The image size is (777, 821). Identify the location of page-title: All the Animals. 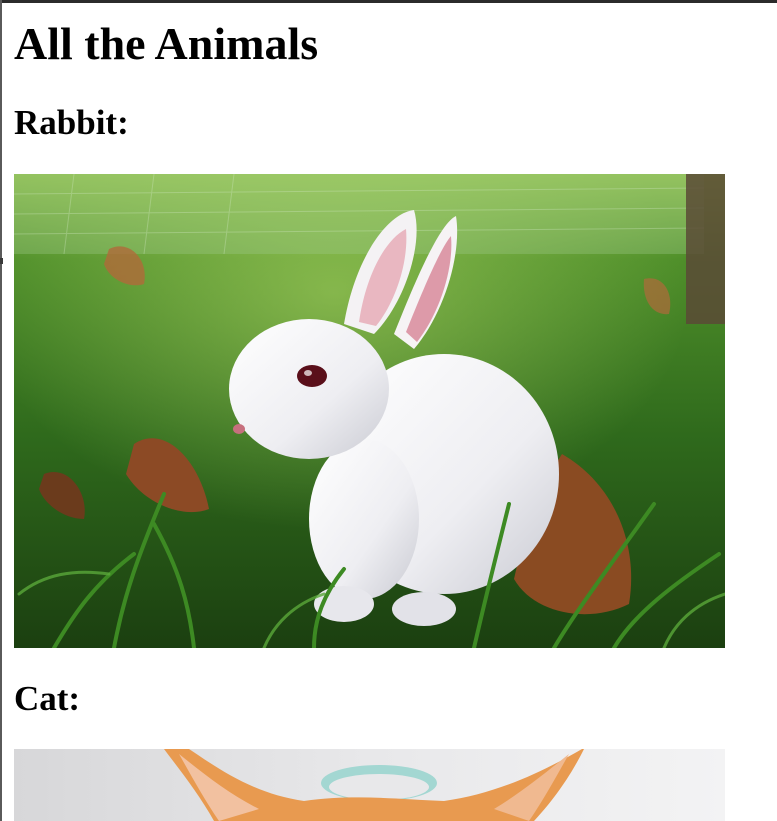
(166, 43).